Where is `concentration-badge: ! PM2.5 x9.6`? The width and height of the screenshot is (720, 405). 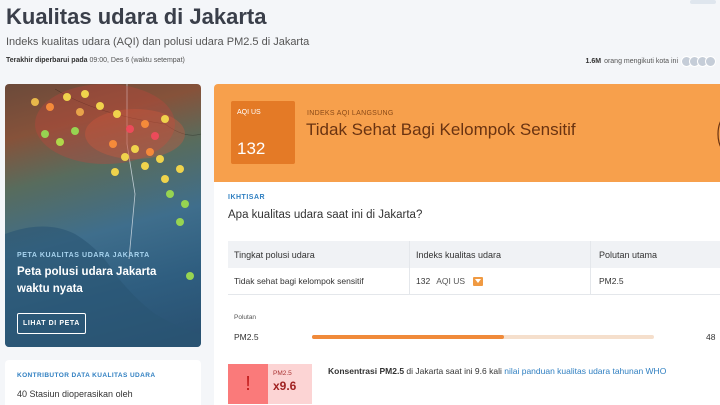
concentration-badge: ! PM2.5 x9.6 is located at coordinates (270, 384).